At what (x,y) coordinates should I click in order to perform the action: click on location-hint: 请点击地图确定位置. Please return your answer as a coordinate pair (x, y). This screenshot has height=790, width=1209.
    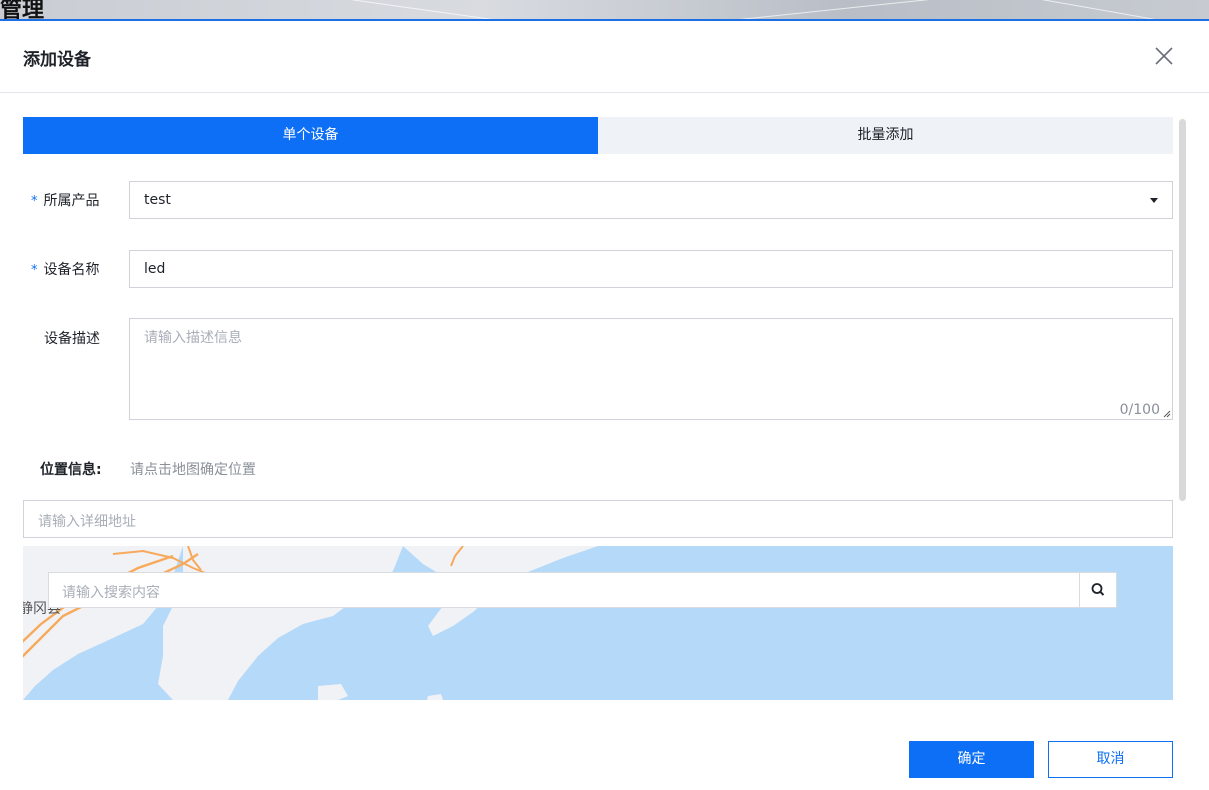
    Looking at the image, I should click on (193, 470).